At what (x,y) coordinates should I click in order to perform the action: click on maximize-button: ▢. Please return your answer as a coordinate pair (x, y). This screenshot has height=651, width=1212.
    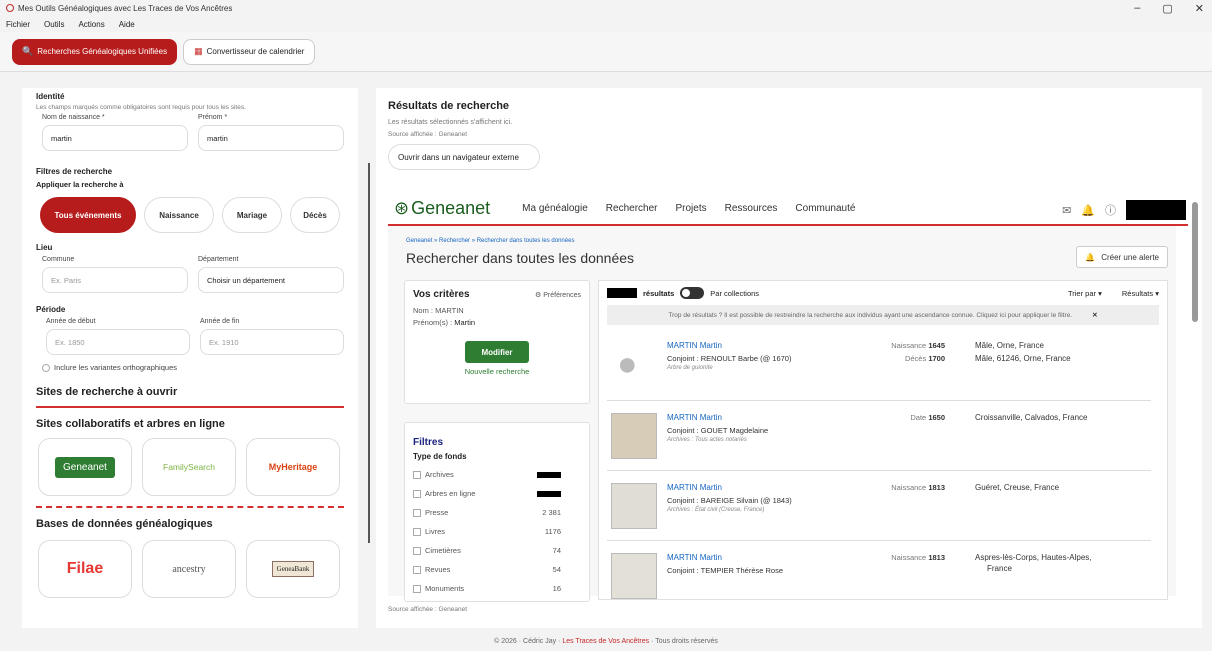
    Looking at the image, I should click on (1167, 8).